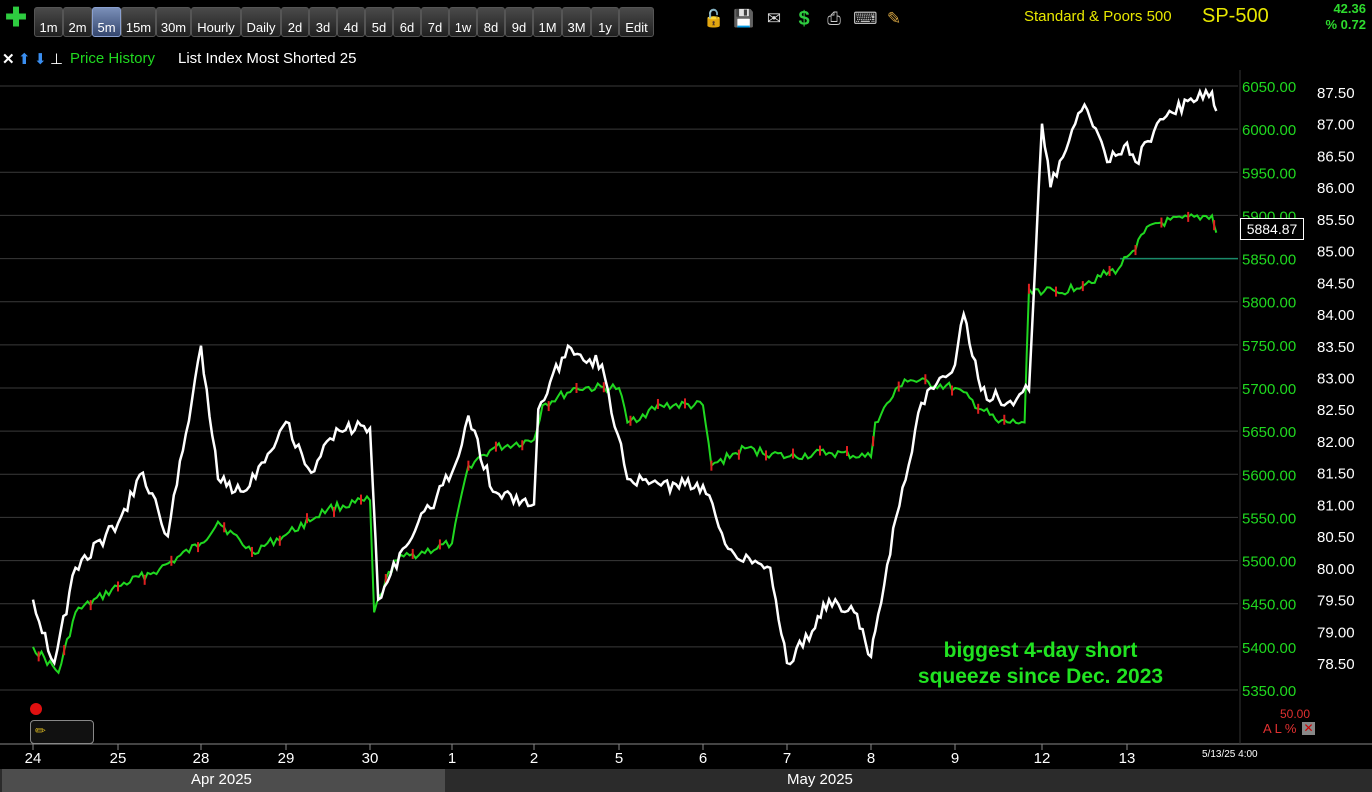 The width and height of the screenshot is (1372, 792). I want to click on timeframe-1y: 1y, so click(605, 22).